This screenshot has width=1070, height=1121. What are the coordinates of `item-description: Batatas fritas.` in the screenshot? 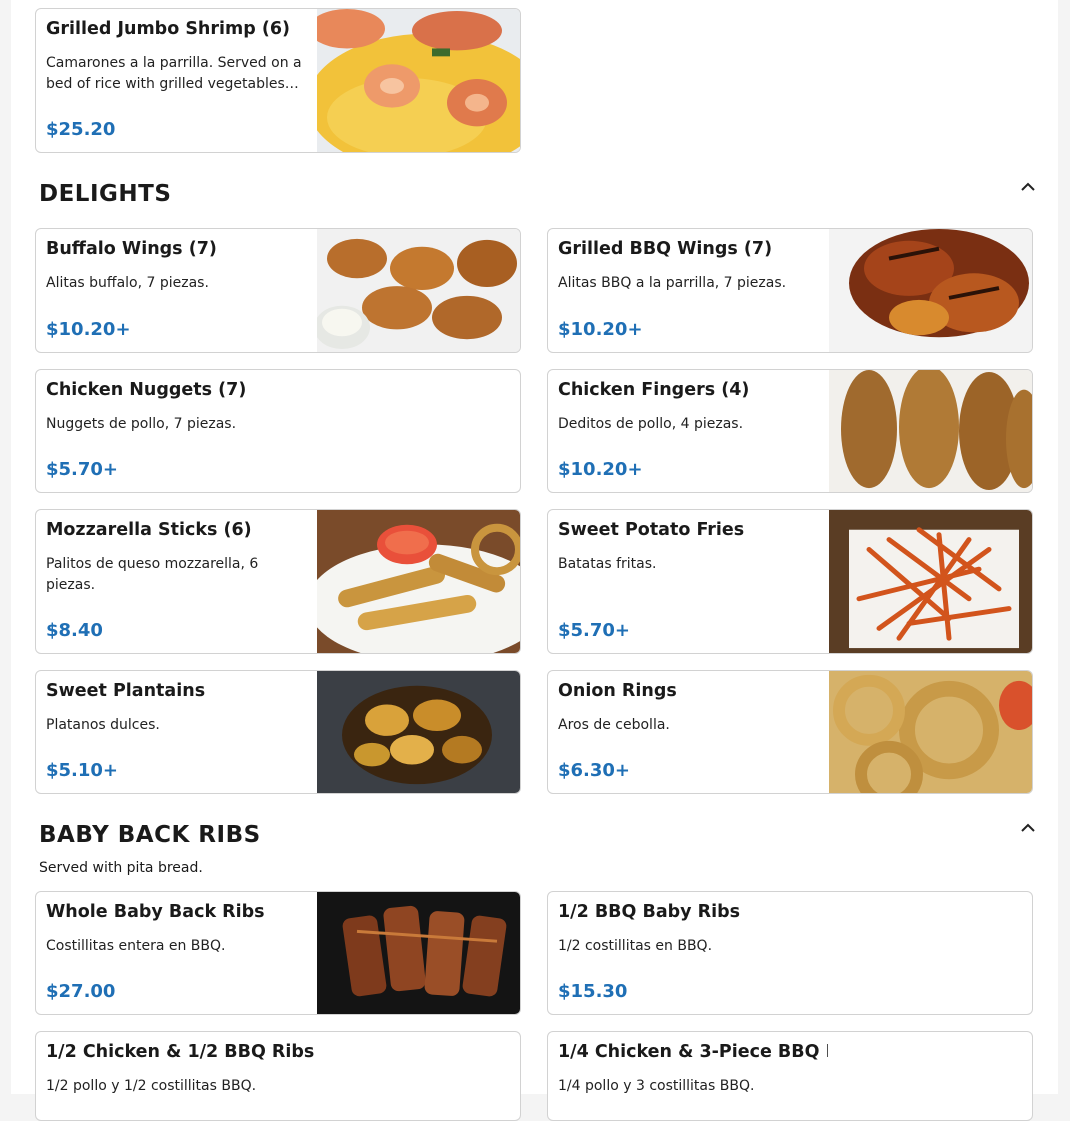 It's located at (607, 564).